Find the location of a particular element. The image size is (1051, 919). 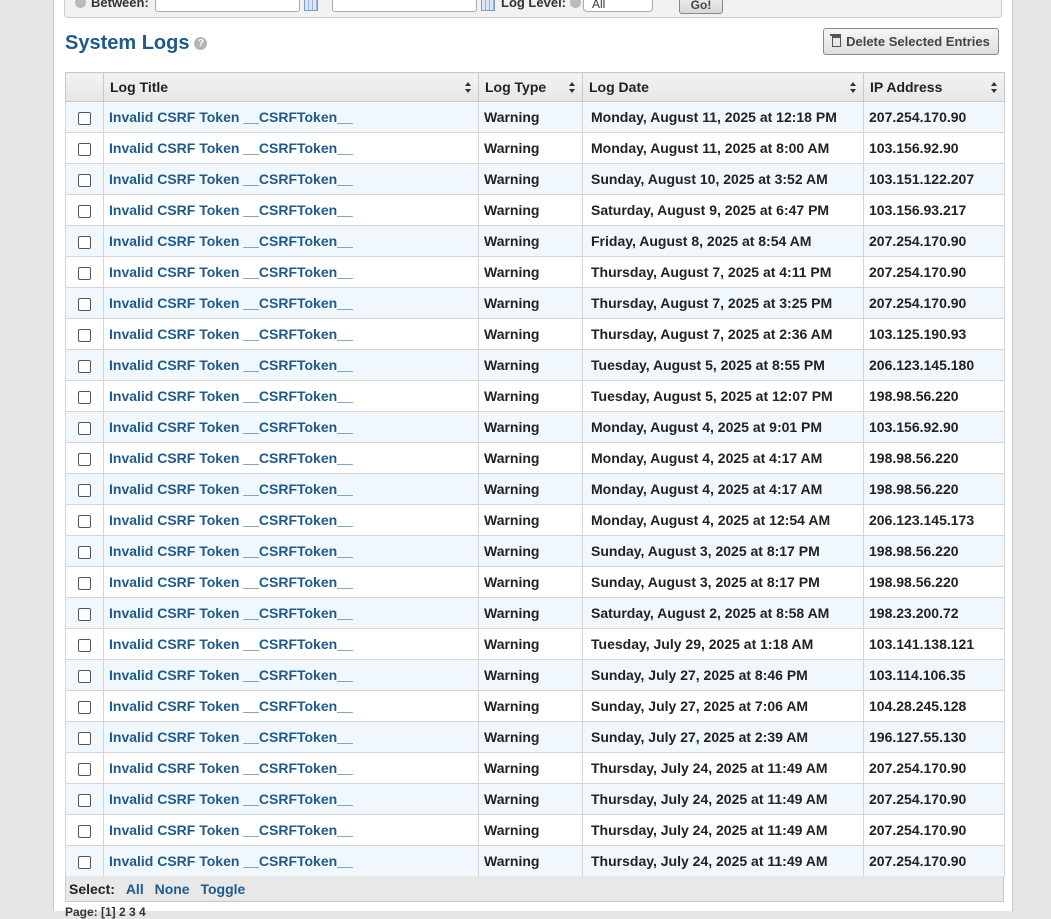

pagination: Page: [1] 2 3 4 is located at coordinates (105, 912).